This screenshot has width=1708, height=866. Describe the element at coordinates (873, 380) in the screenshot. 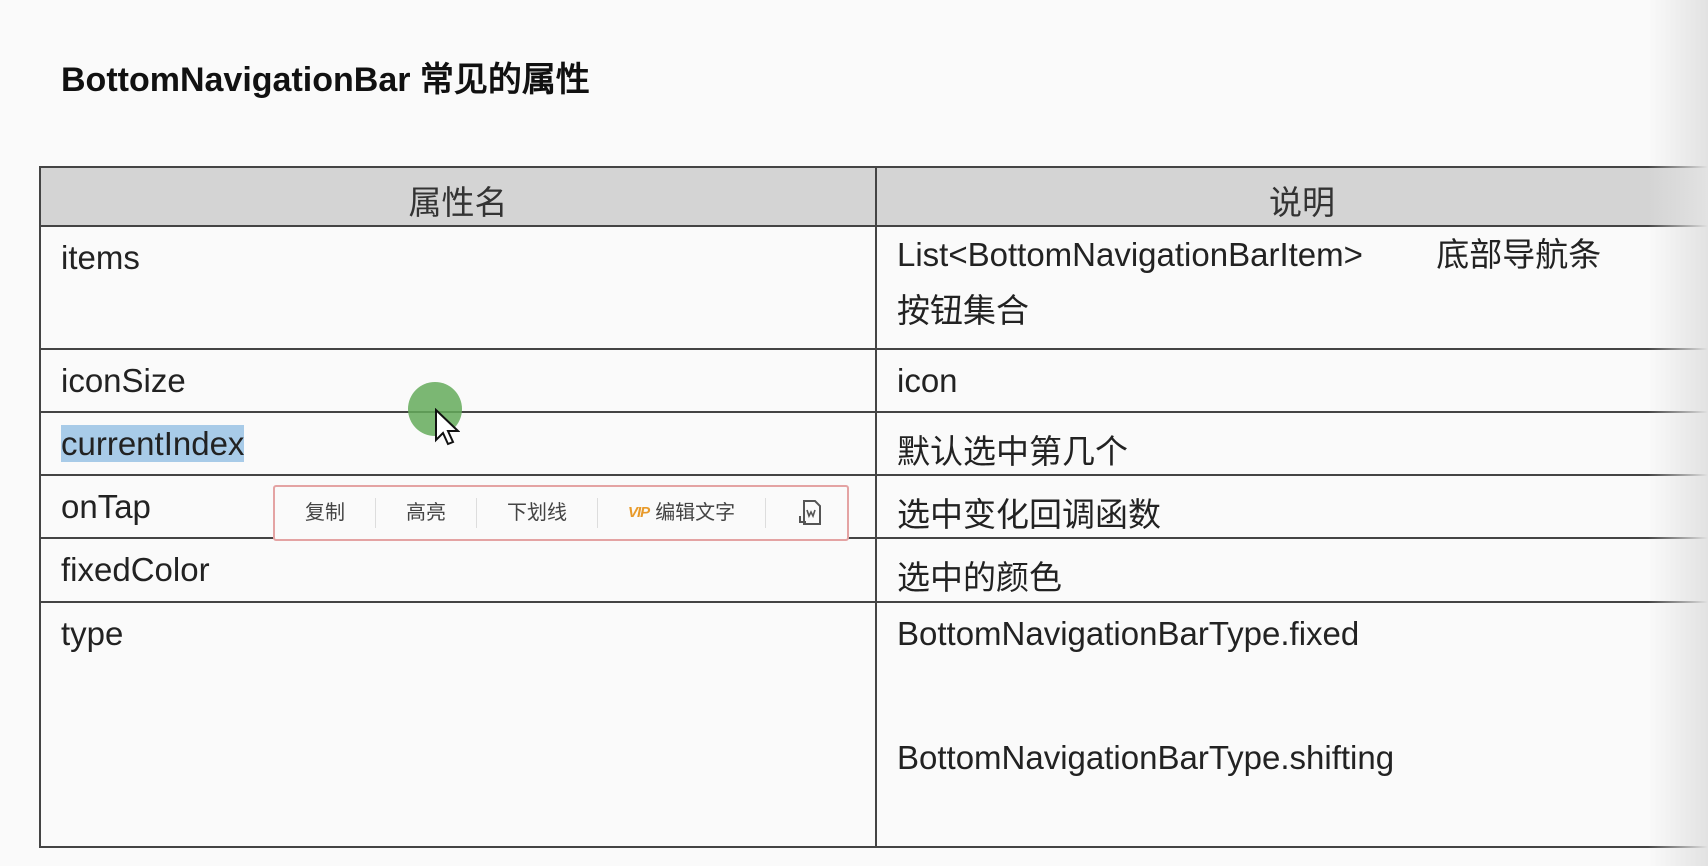

I see `table-row: iconSize icon` at that location.